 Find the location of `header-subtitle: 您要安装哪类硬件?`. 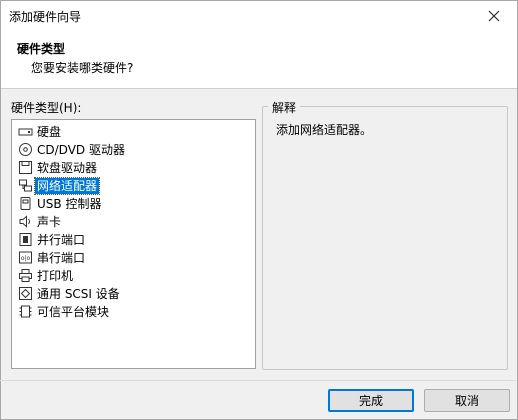

header-subtitle: 您要安装哪类硬件? is located at coordinates (82, 68).